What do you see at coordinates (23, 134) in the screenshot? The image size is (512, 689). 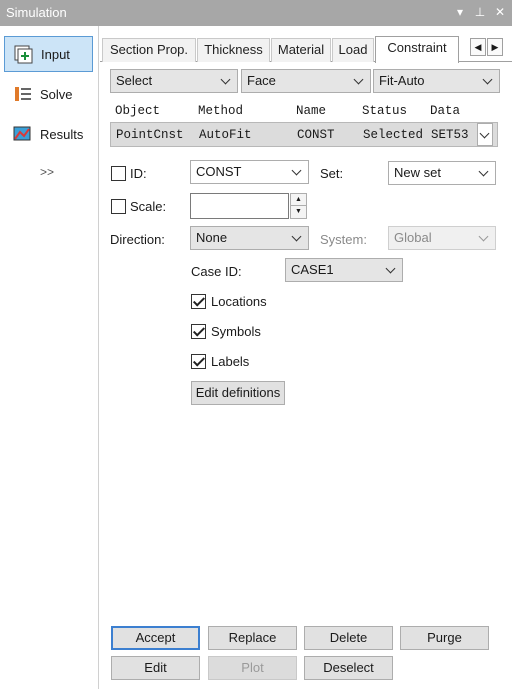 I see `results-icon` at bounding box center [23, 134].